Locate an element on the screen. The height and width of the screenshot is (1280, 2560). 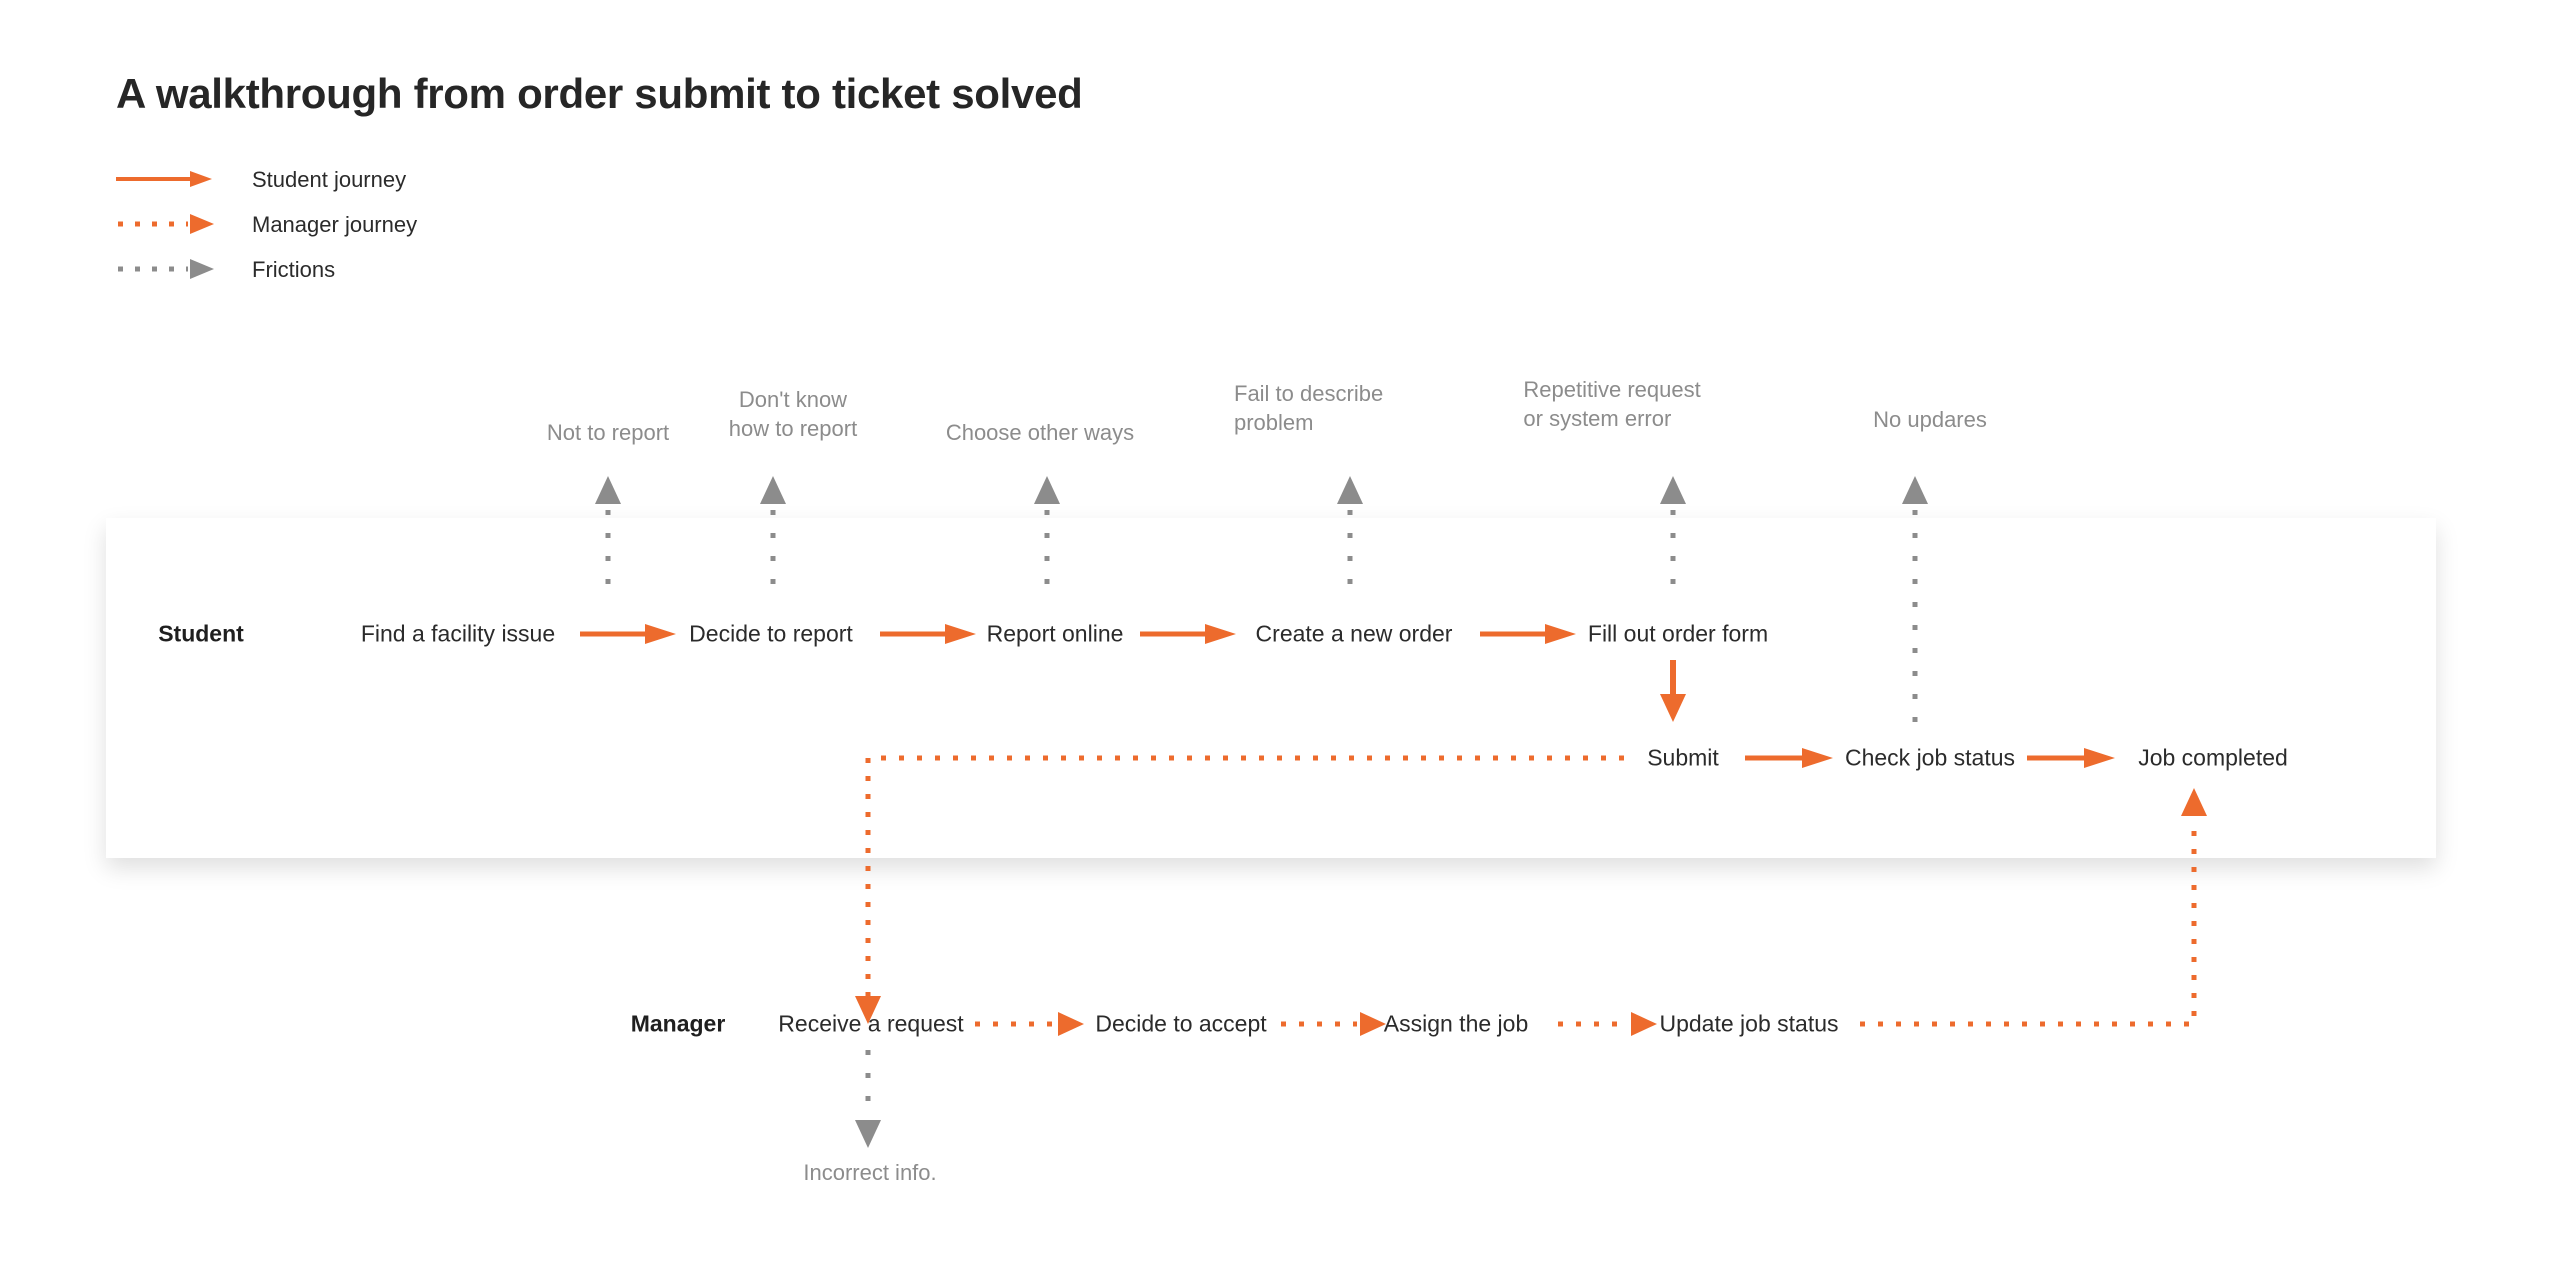
dotted-arrow-gray-icon is located at coordinates (166, 269).